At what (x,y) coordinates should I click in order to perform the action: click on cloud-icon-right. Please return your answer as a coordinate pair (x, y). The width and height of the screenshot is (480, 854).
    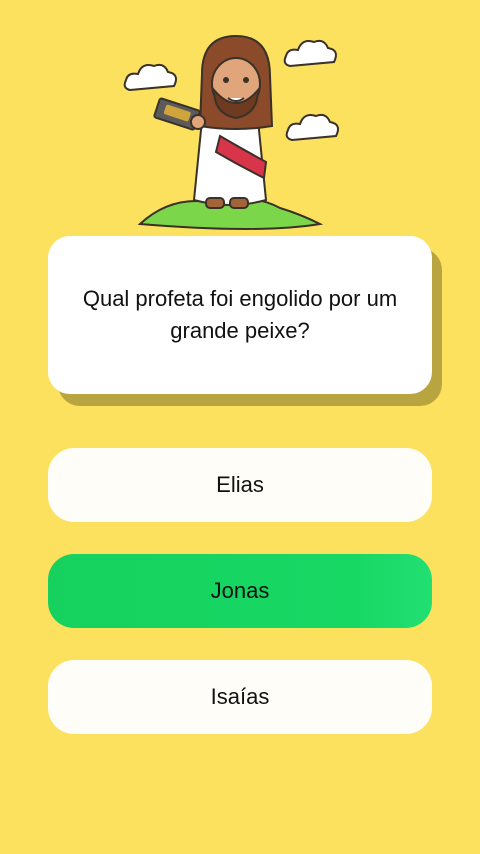
    Looking at the image, I should click on (312, 127).